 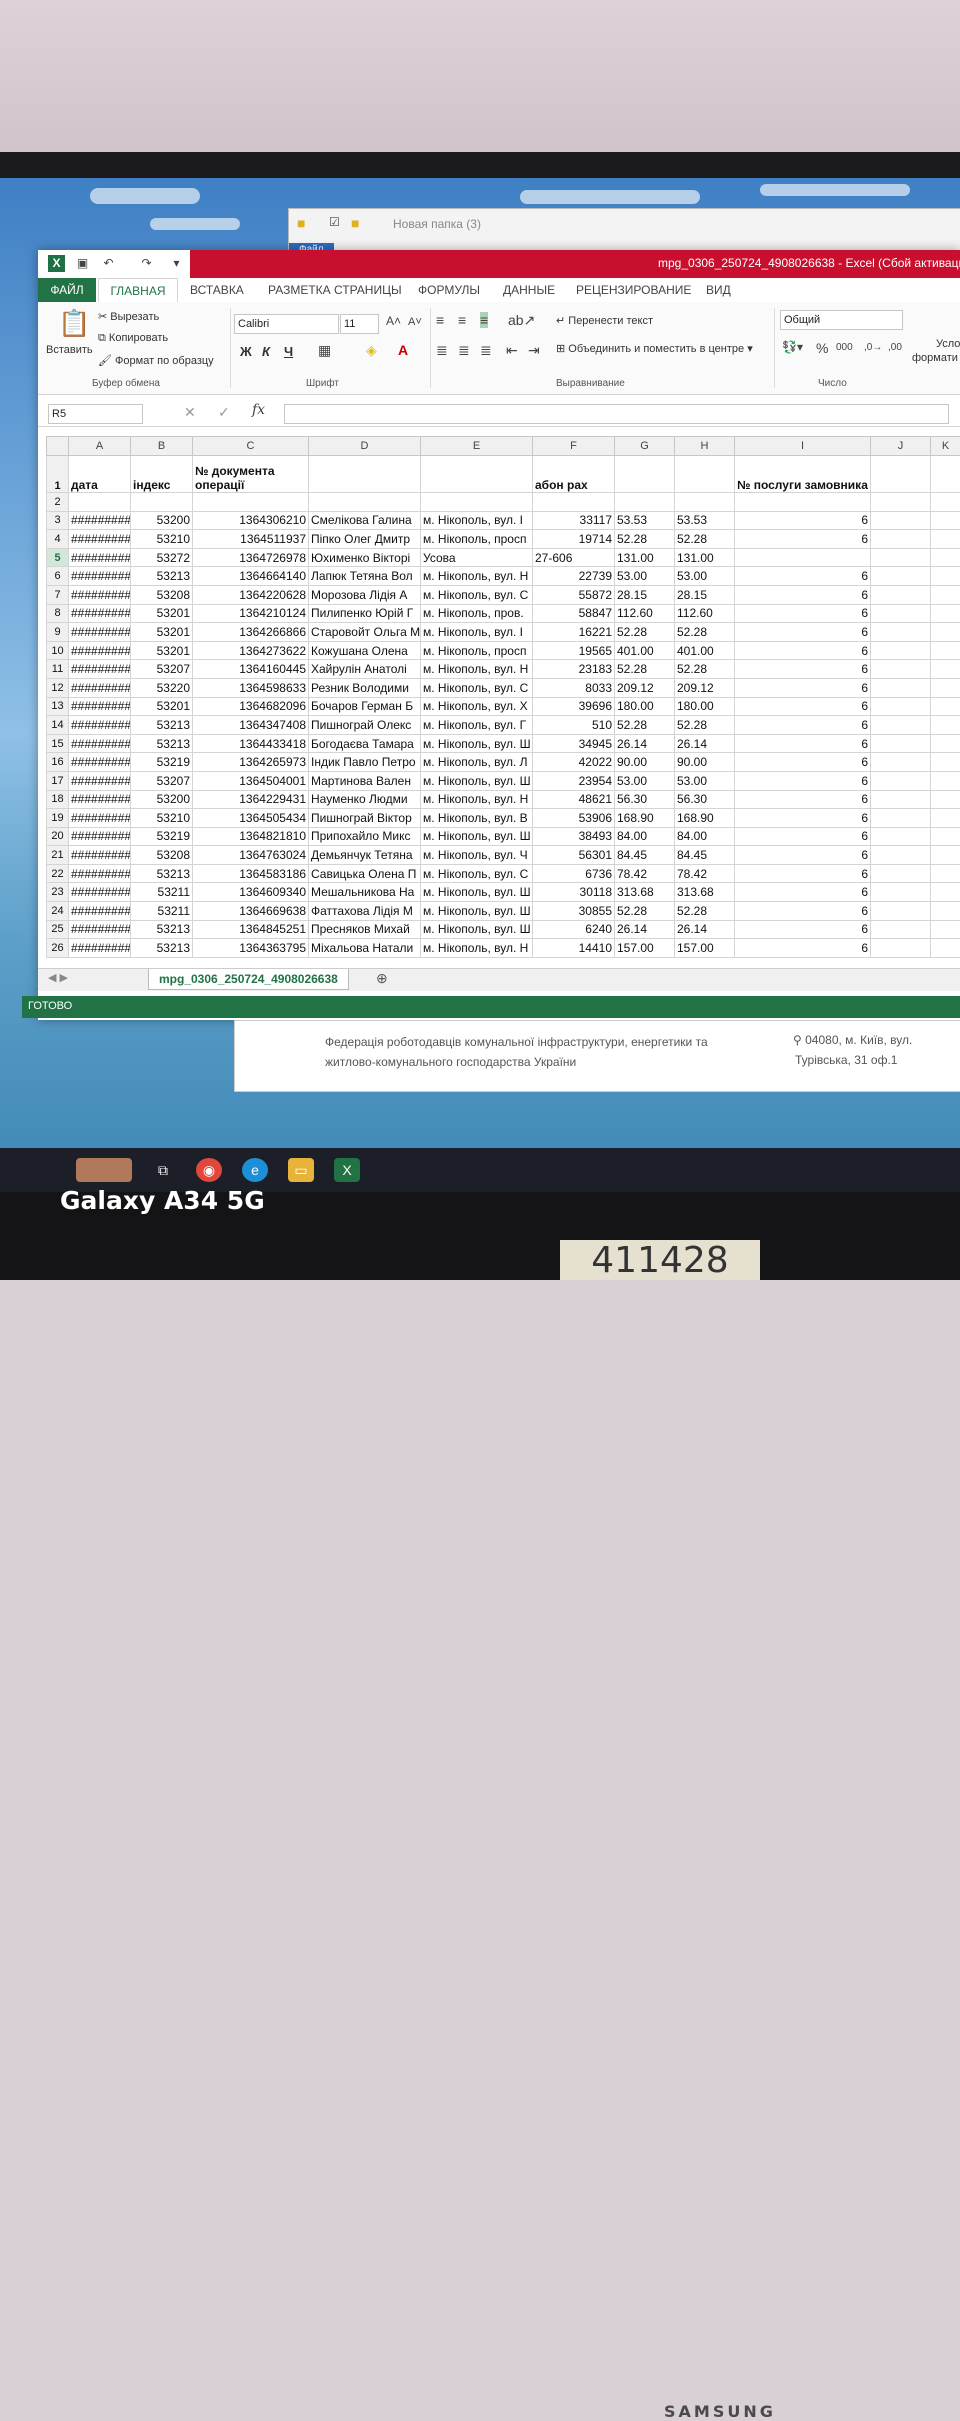 I want to click on add-sheet-icon: ⊕, so click(x=382, y=978).